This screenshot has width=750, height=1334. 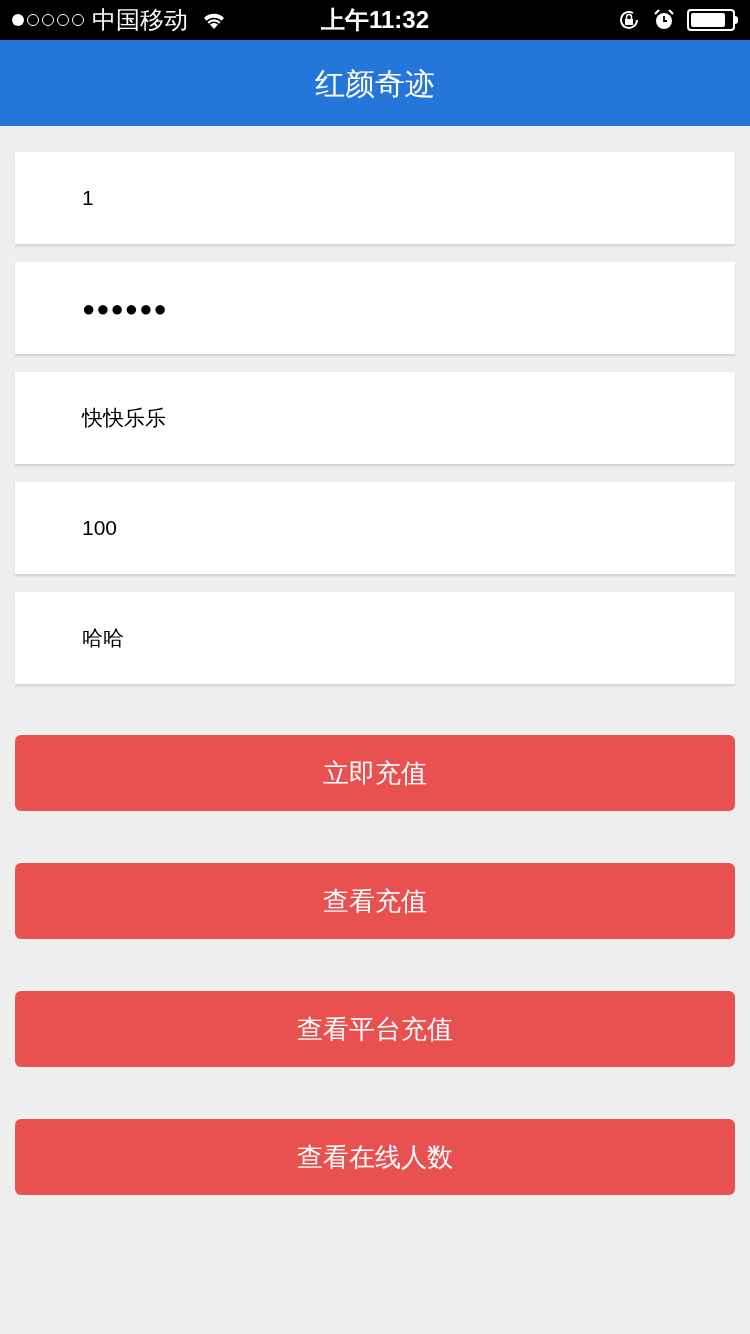 What do you see at coordinates (375, 901) in the screenshot?
I see `action-button: 查看充值` at bounding box center [375, 901].